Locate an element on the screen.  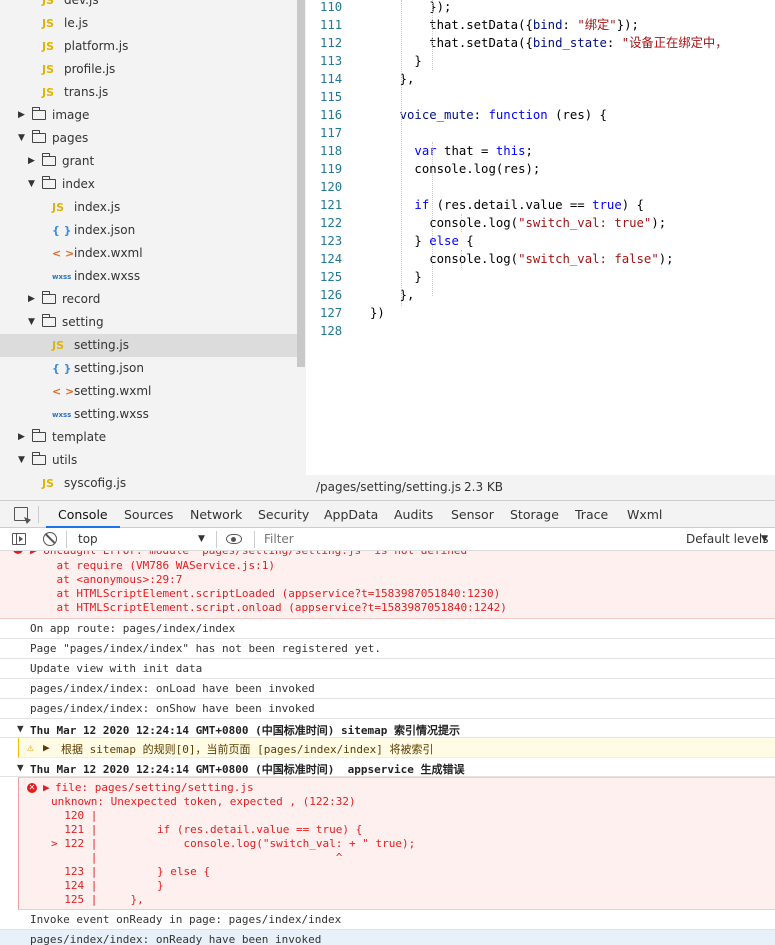
file-tree-scrollbar is located at coordinates (301, 183).